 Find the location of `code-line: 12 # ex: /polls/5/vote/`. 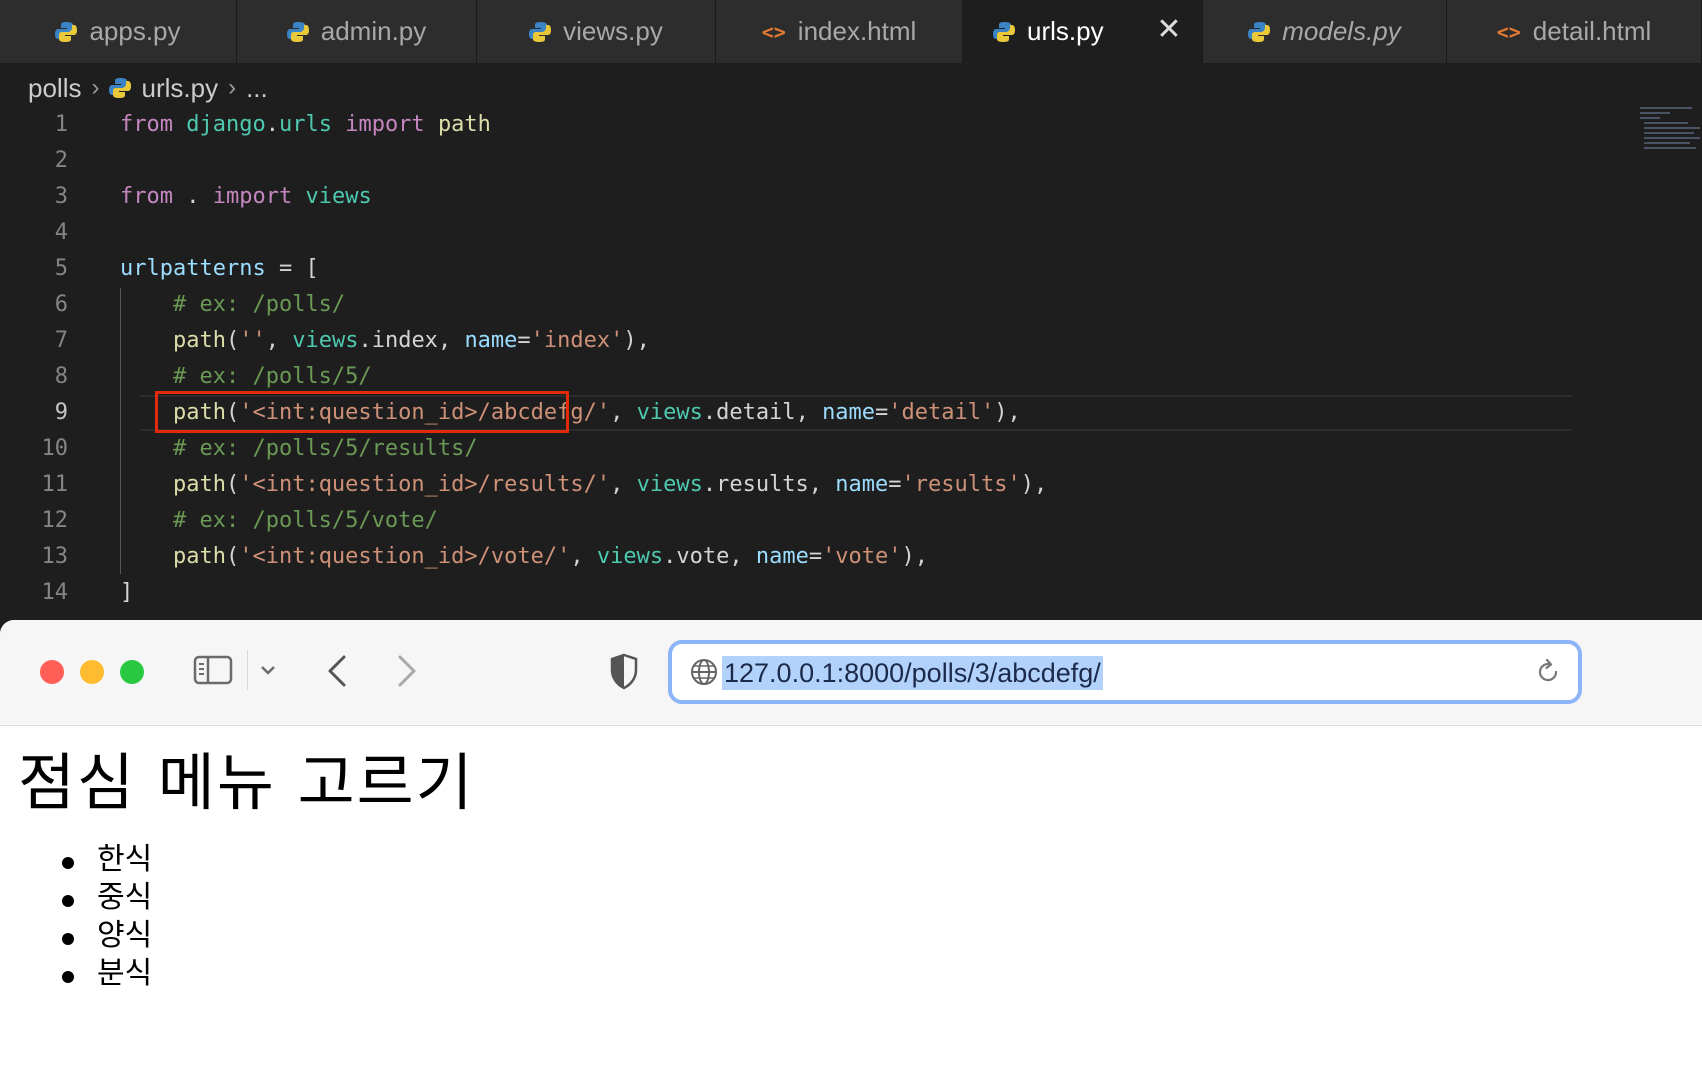

code-line: 12 # ex: /polls/5/vote/ is located at coordinates (820, 521).